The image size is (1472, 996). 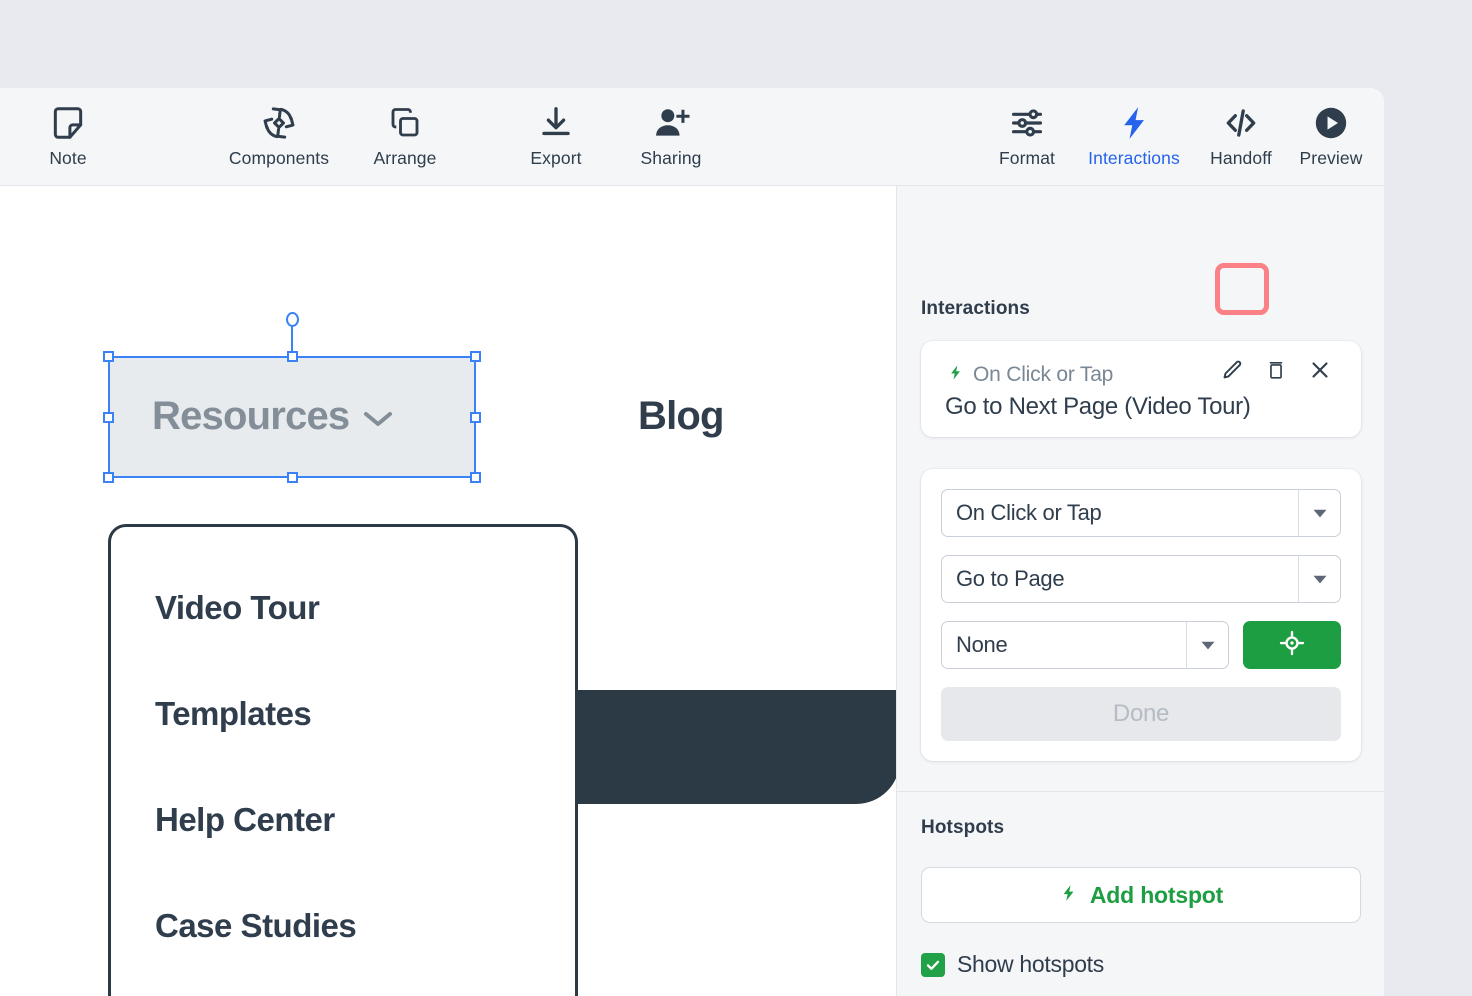 I want to click on toolbar-label-interactions: Interactions, so click(x=1134, y=158).